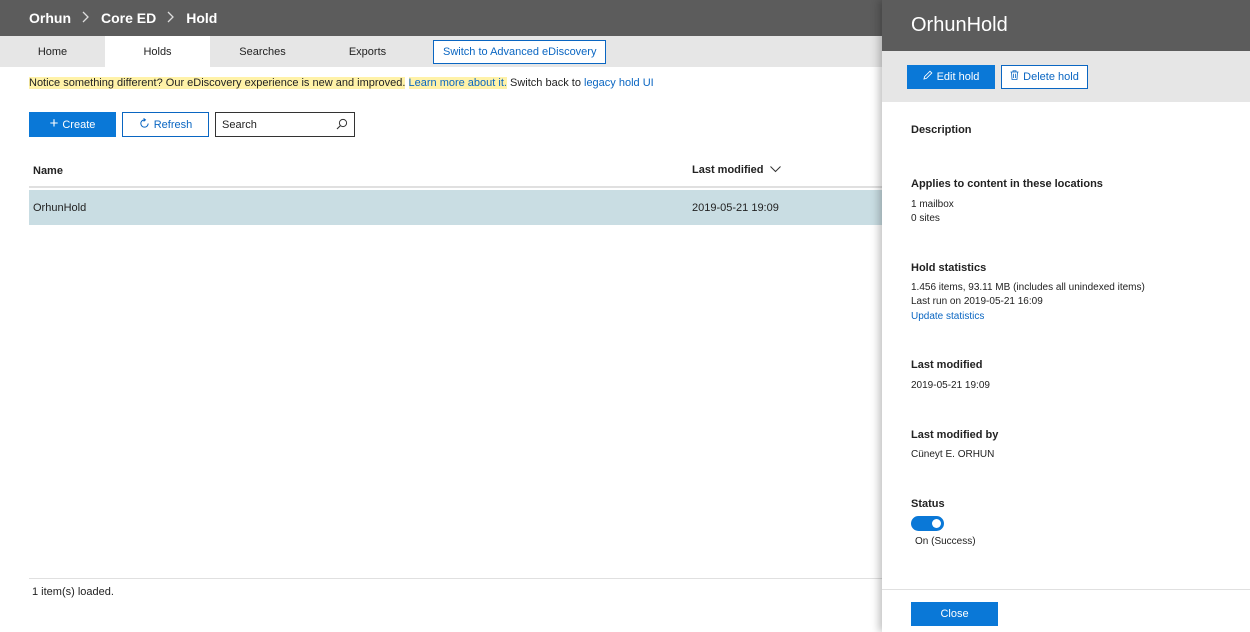 This screenshot has width=1250, height=632. Describe the element at coordinates (457, 83) in the screenshot. I see `learn-more-link: Learn more about it.` at that location.